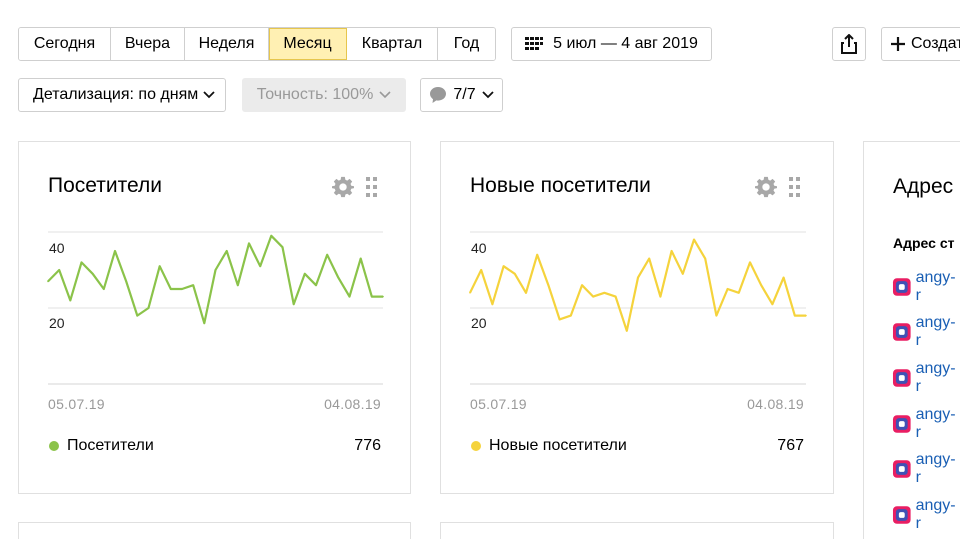  I want to click on chevron-down-icon, so click(209, 95).